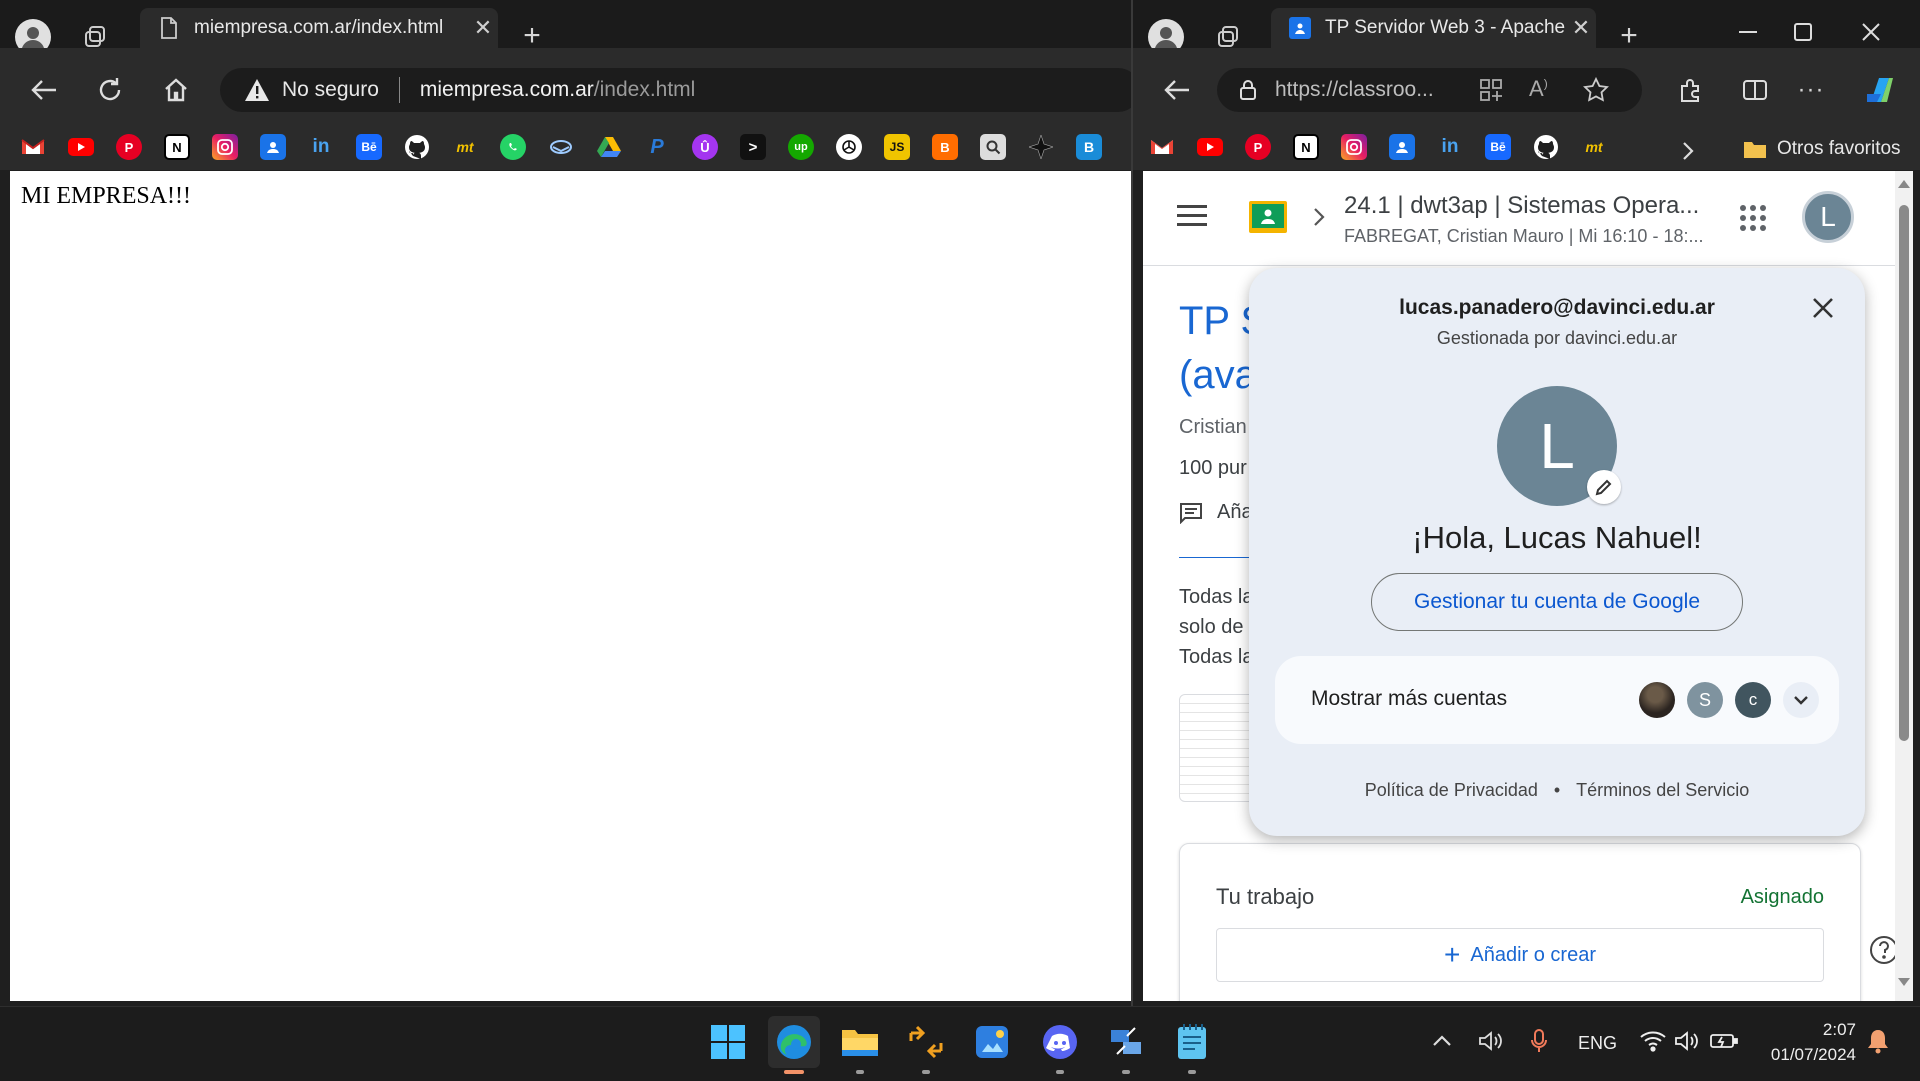  What do you see at coordinates (1520, 922) in the screenshot?
I see `your-work-card: Tu trabajo Asignado + Añadir o crear` at bounding box center [1520, 922].